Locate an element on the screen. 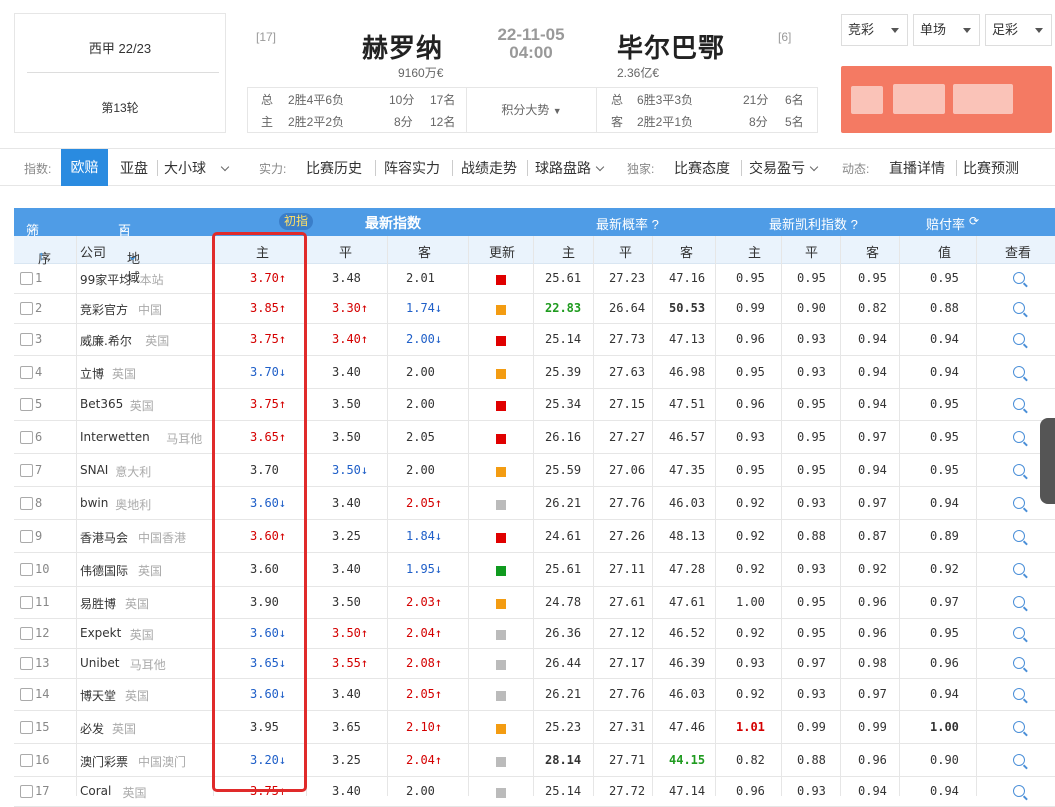 The height and width of the screenshot is (807, 1055). company-name: bwin is located at coordinates (94, 503).